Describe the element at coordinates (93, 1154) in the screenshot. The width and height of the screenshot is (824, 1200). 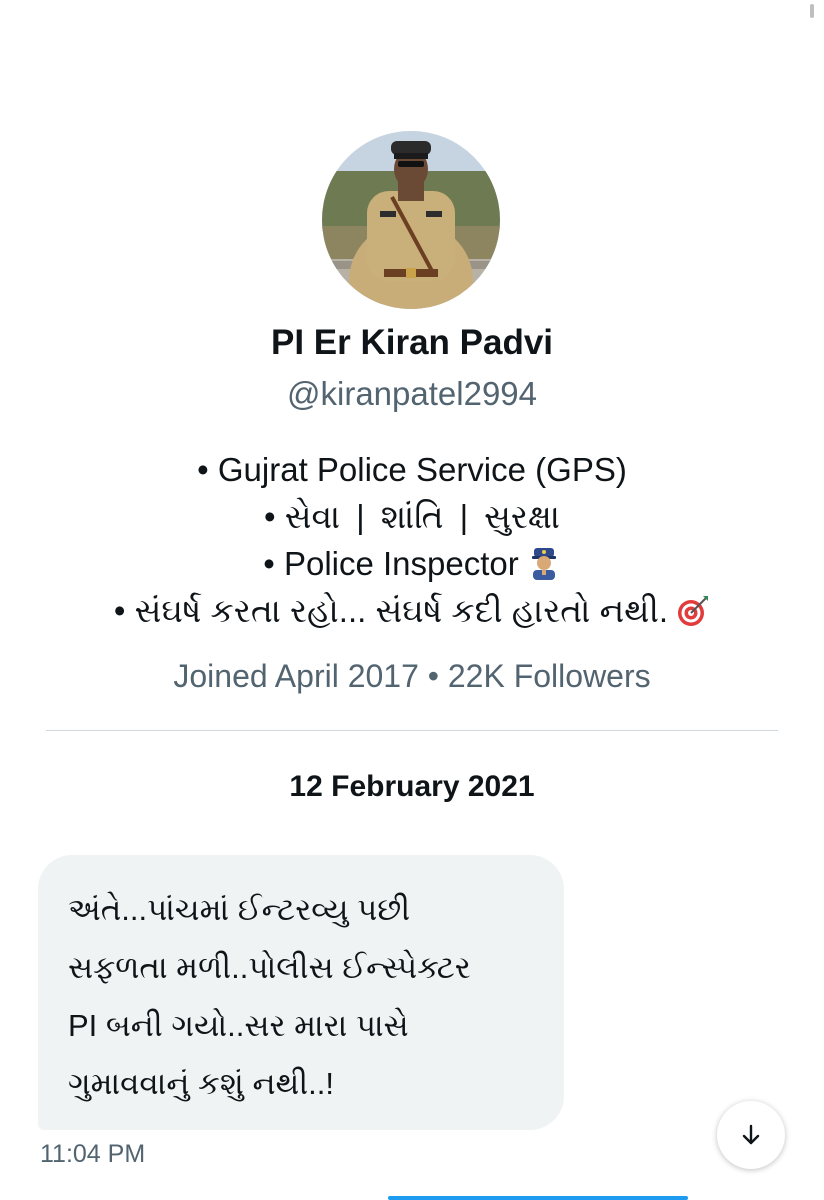
I see `message-timestamp: 11:04 PM` at that location.